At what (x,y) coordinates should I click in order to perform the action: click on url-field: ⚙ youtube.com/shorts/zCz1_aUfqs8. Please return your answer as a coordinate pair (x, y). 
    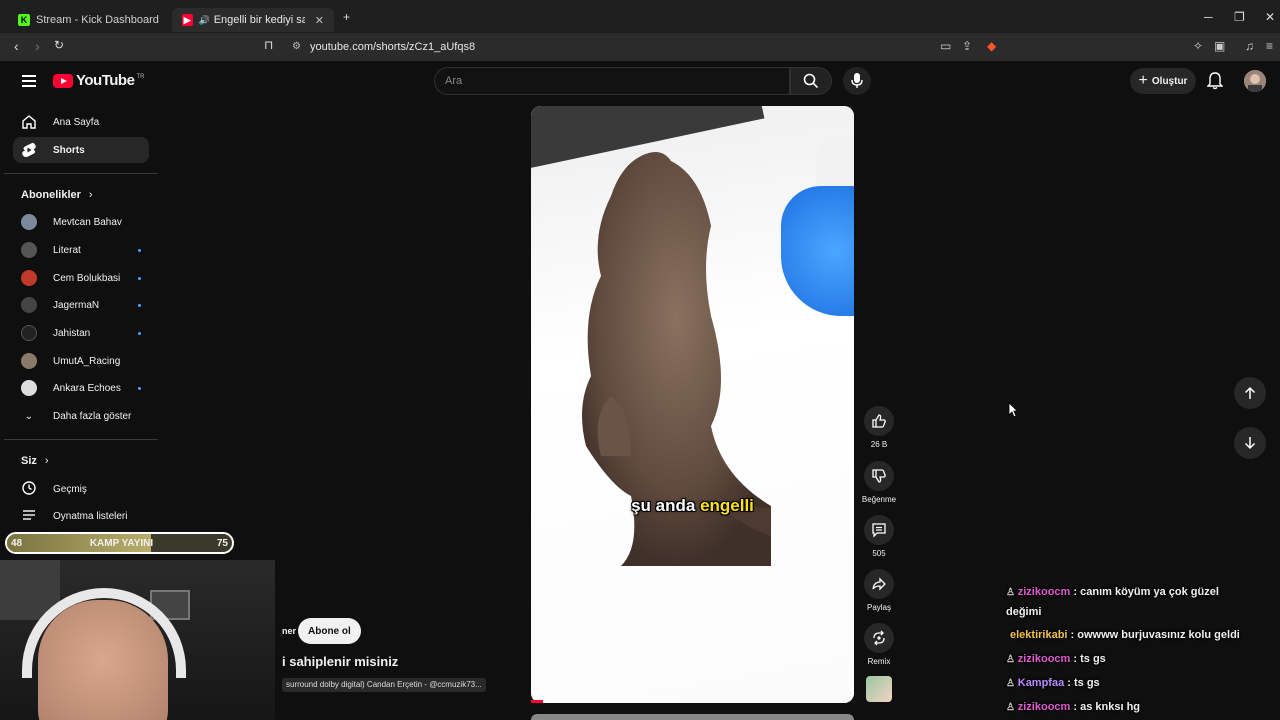
    Looking at the image, I should click on (648, 47).